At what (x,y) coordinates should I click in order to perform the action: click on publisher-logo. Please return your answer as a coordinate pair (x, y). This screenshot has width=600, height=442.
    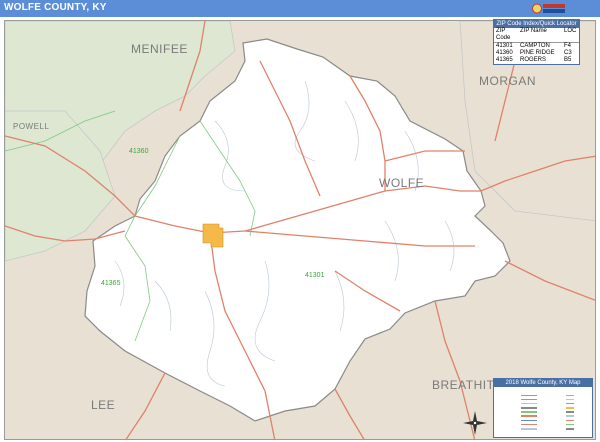
    Looking at the image, I should click on (550, 8).